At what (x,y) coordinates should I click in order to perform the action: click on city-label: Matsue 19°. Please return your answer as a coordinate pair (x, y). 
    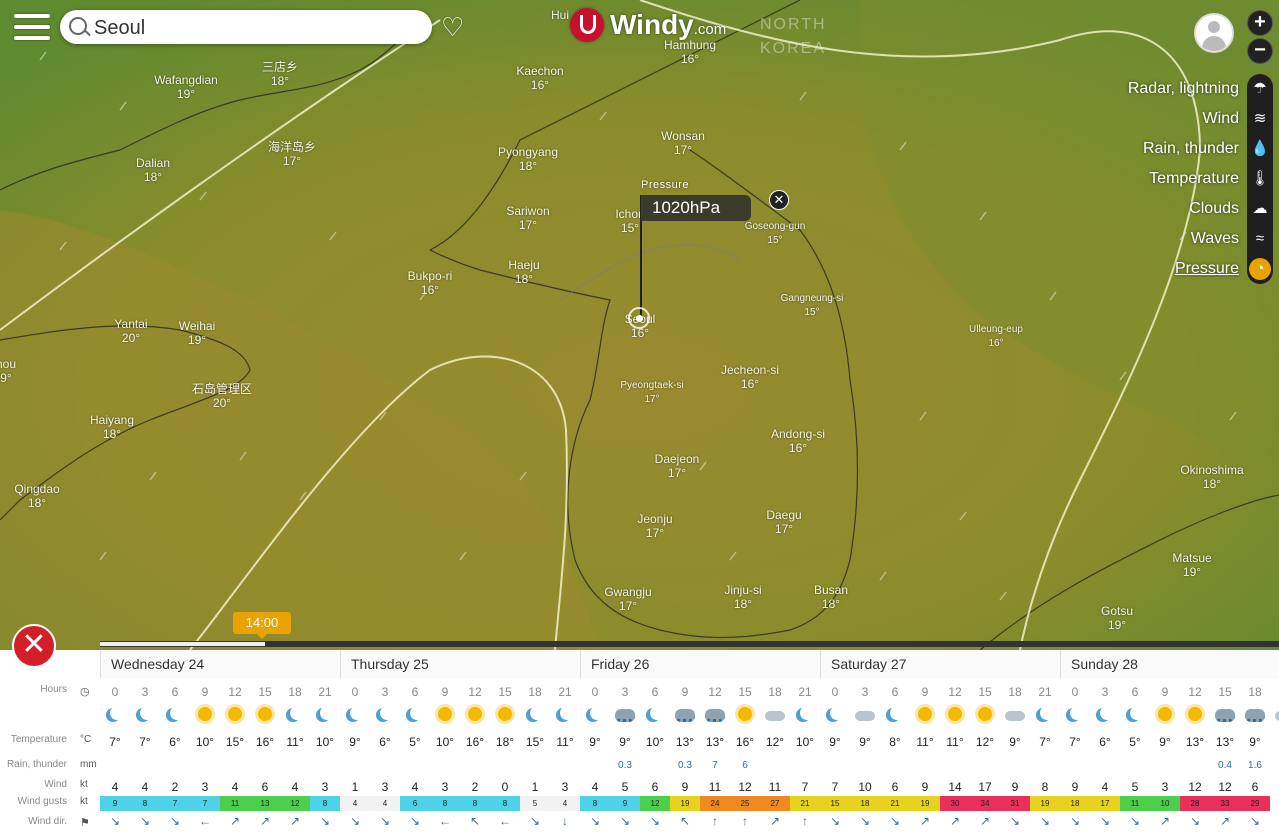
    Looking at the image, I should click on (1191, 565).